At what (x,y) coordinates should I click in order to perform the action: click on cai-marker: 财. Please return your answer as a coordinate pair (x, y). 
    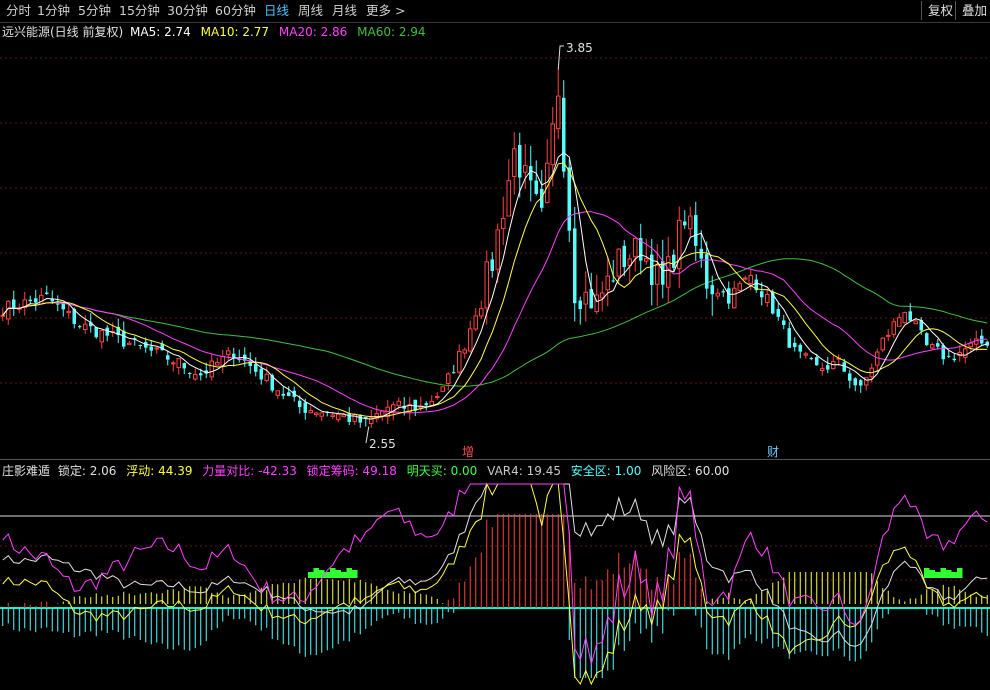
    Looking at the image, I should click on (773, 451).